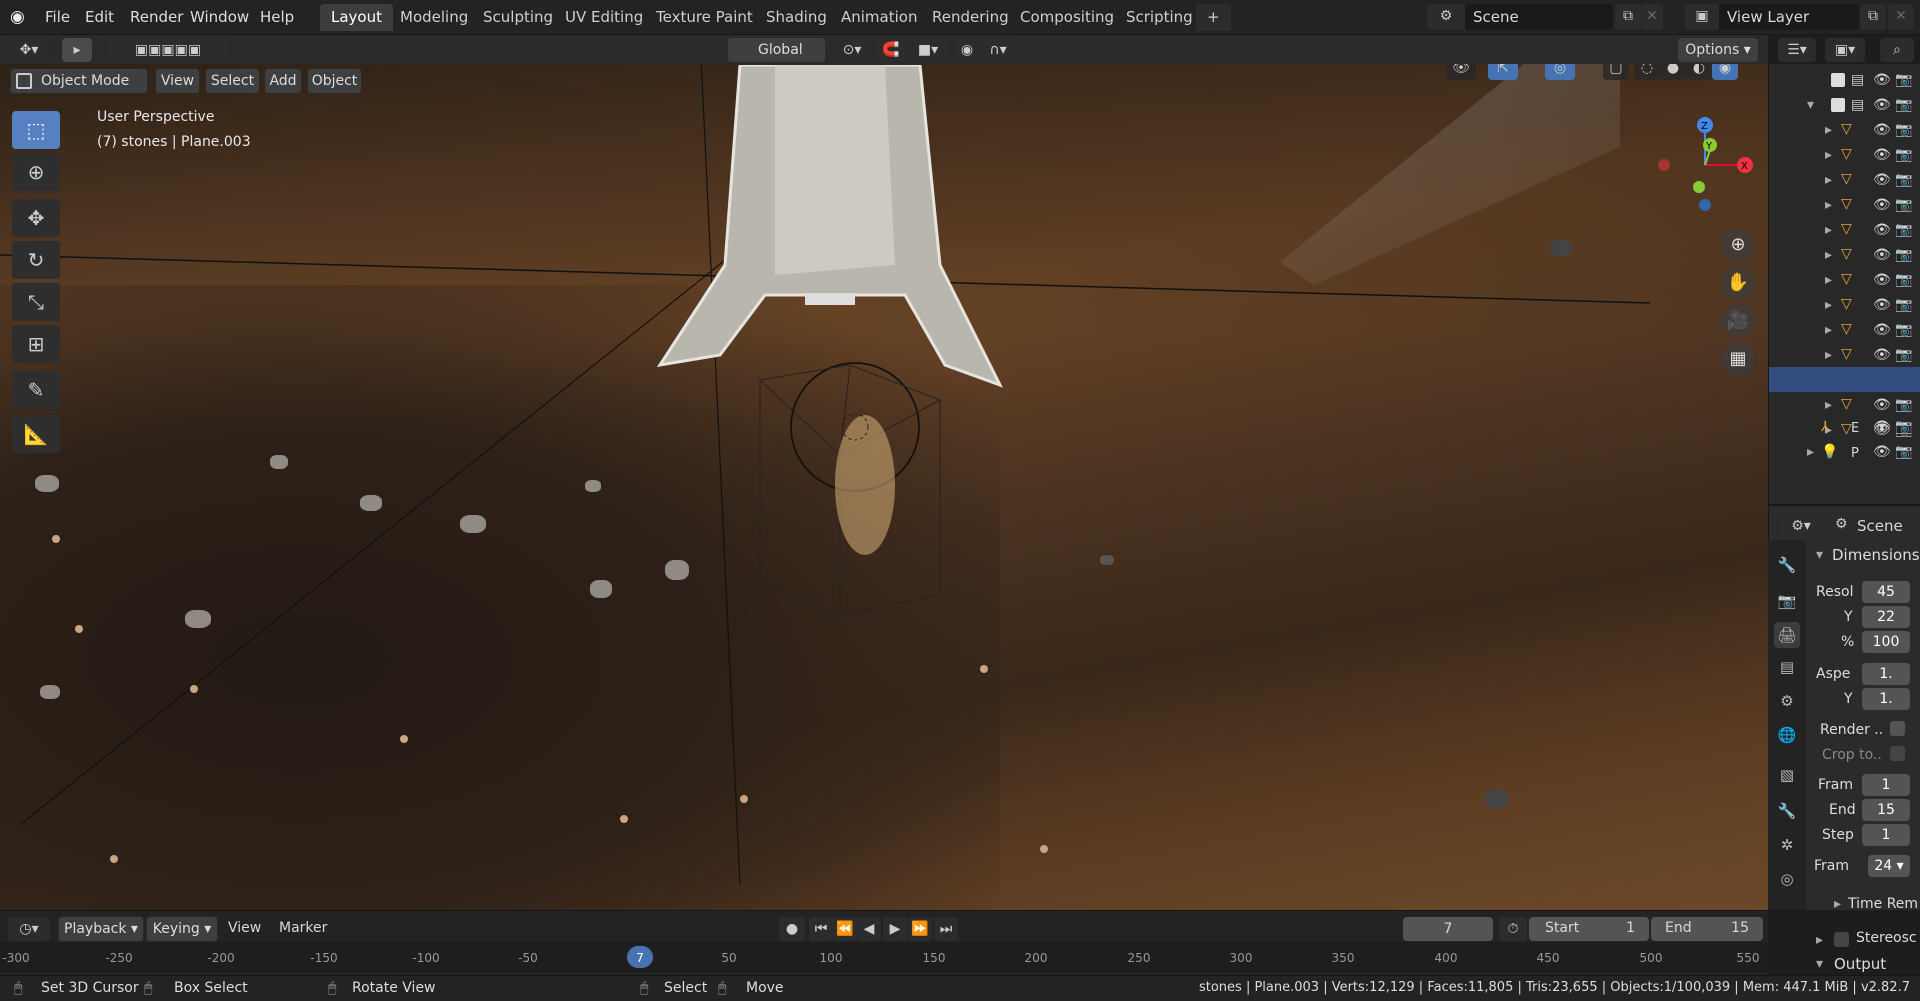 Image resolution: width=1920 pixels, height=1001 pixels. Describe the element at coordinates (283, 81) in the screenshot. I see `menu-add: Add` at that location.